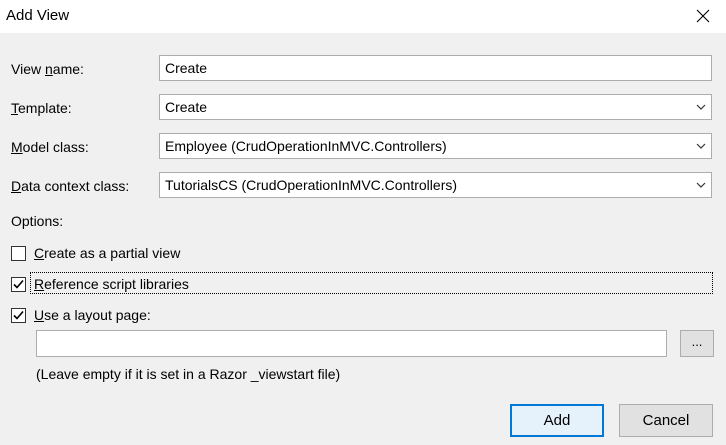 Image resolution: width=726 pixels, height=445 pixels. Describe the element at coordinates (435, 107) in the screenshot. I see `template-select: Create` at that location.